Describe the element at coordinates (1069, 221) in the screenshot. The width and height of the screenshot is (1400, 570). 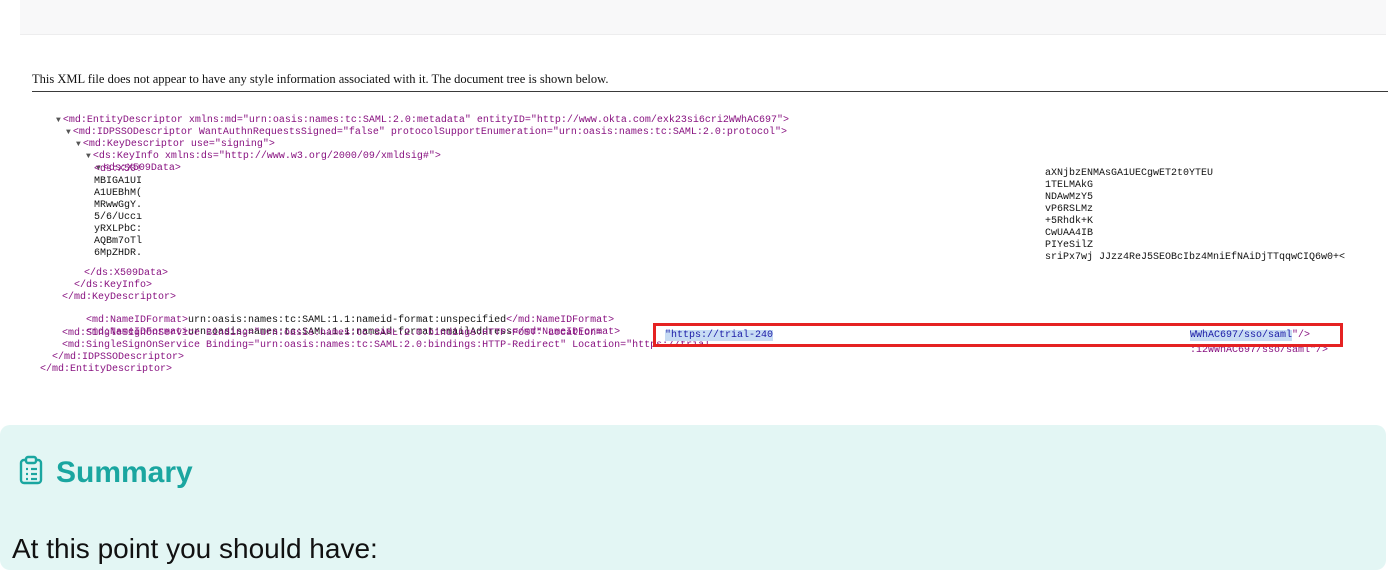
I see `cert-line-right: +5Rhdk+K` at that location.